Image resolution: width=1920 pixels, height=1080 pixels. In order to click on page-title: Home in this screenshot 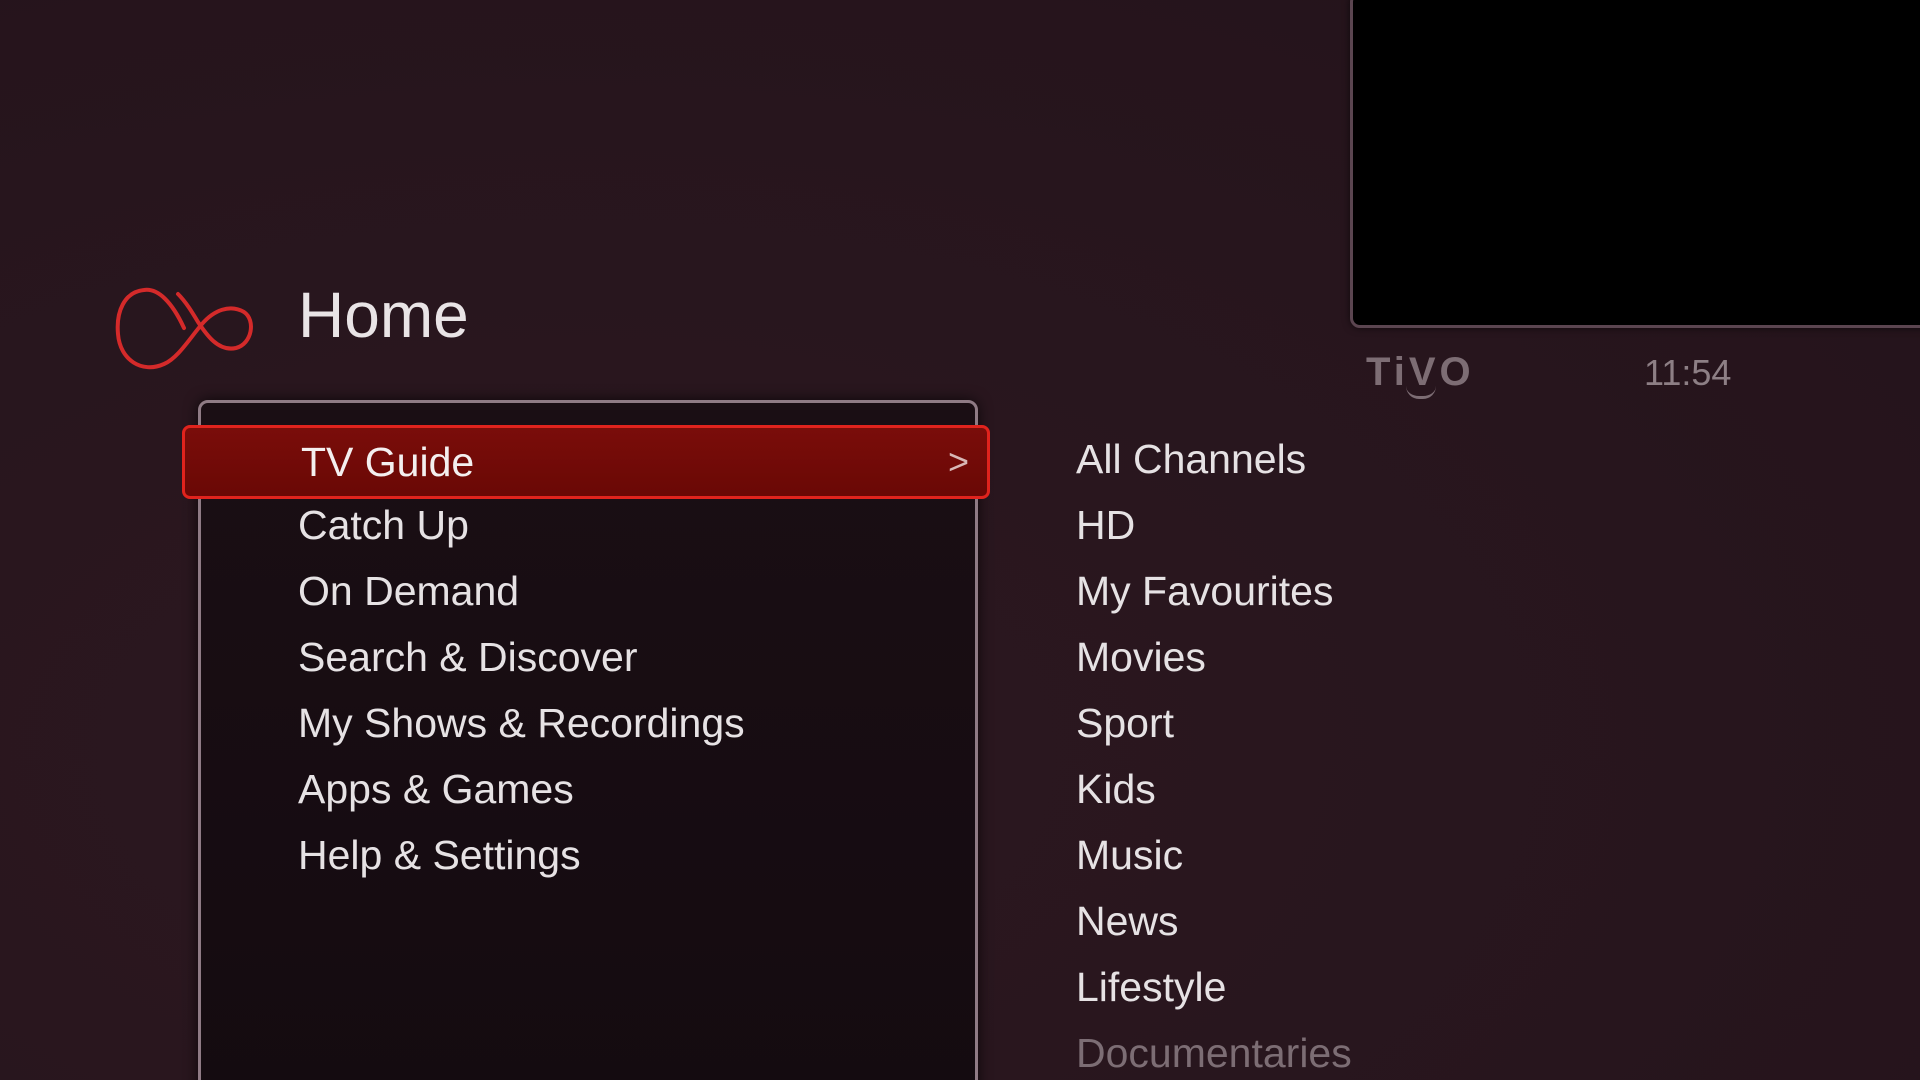, I will do `click(383, 315)`.